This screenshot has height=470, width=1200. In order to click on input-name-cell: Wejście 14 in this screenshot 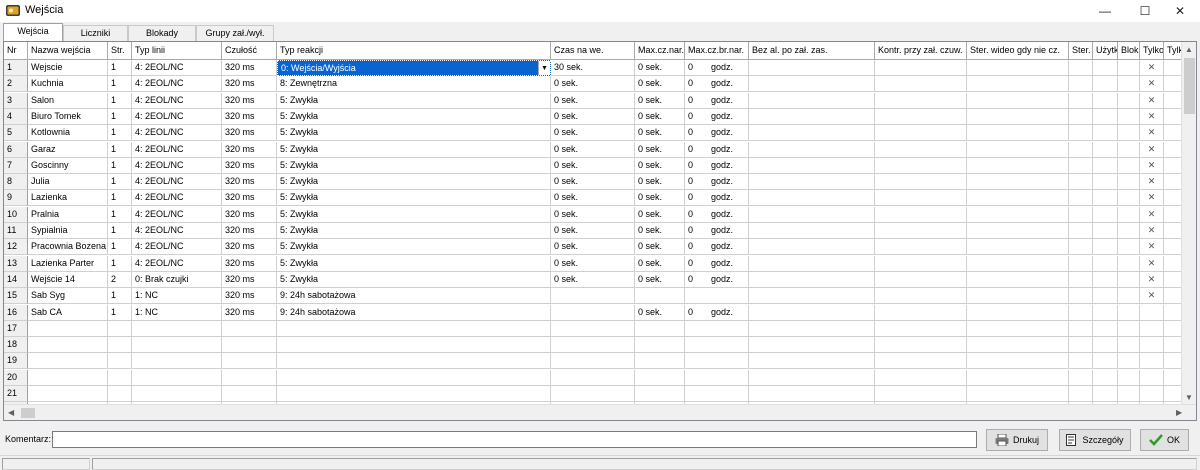, I will do `click(68, 279)`.